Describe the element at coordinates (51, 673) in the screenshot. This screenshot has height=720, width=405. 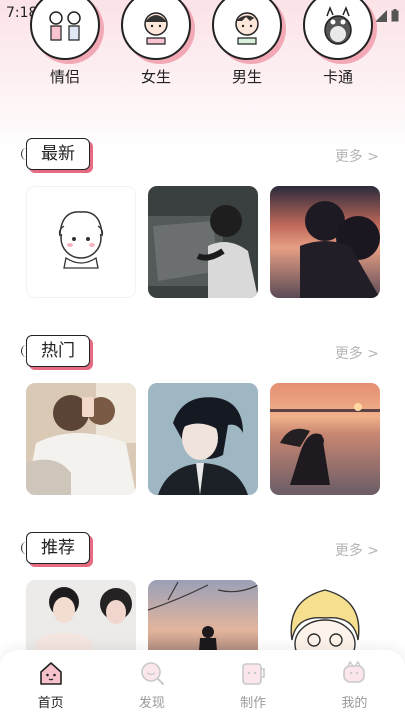
I see `home-icon` at that location.